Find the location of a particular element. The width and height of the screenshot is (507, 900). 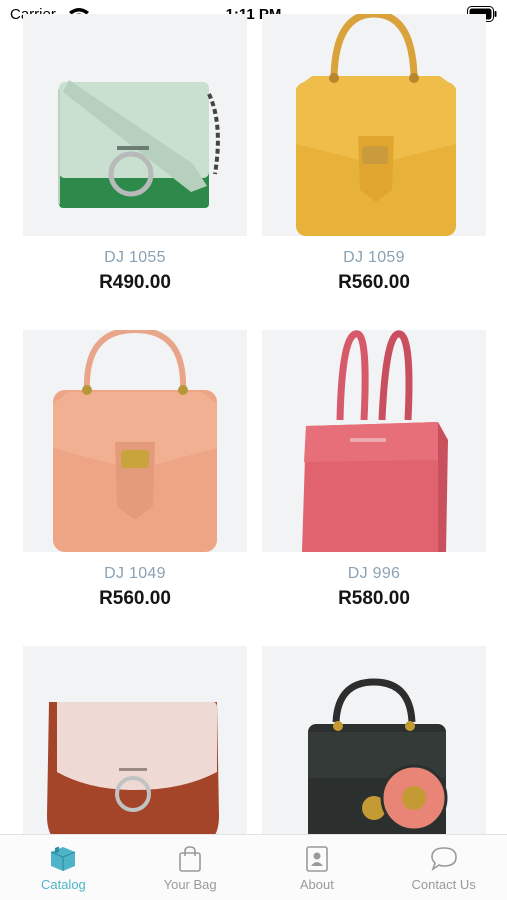

product-price: R490.00 is located at coordinates (135, 282).